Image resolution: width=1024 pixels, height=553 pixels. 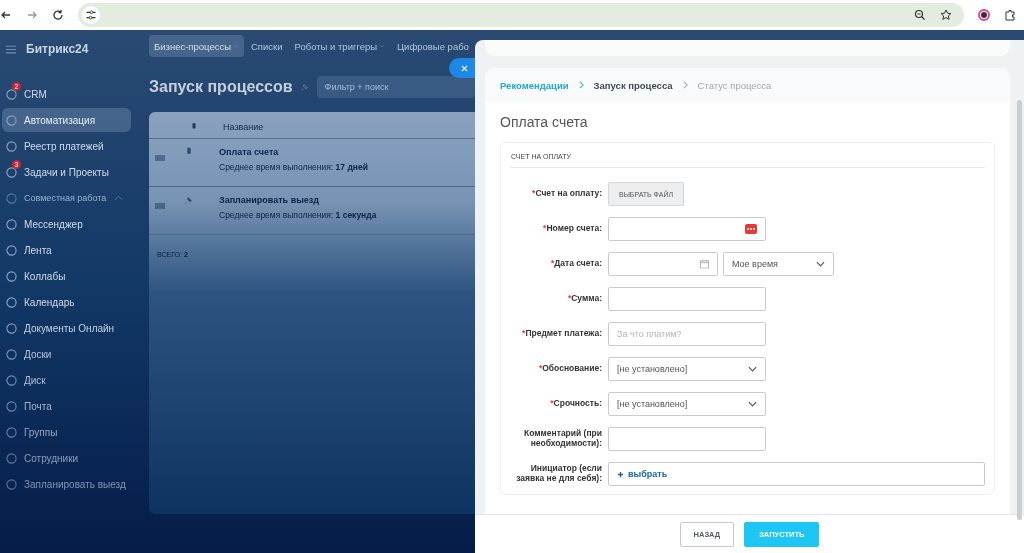 What do you see at coordinates (572, 229) in the screenshot?
I see `field-label: *Номер счета:` at bounding box center [572, 229].